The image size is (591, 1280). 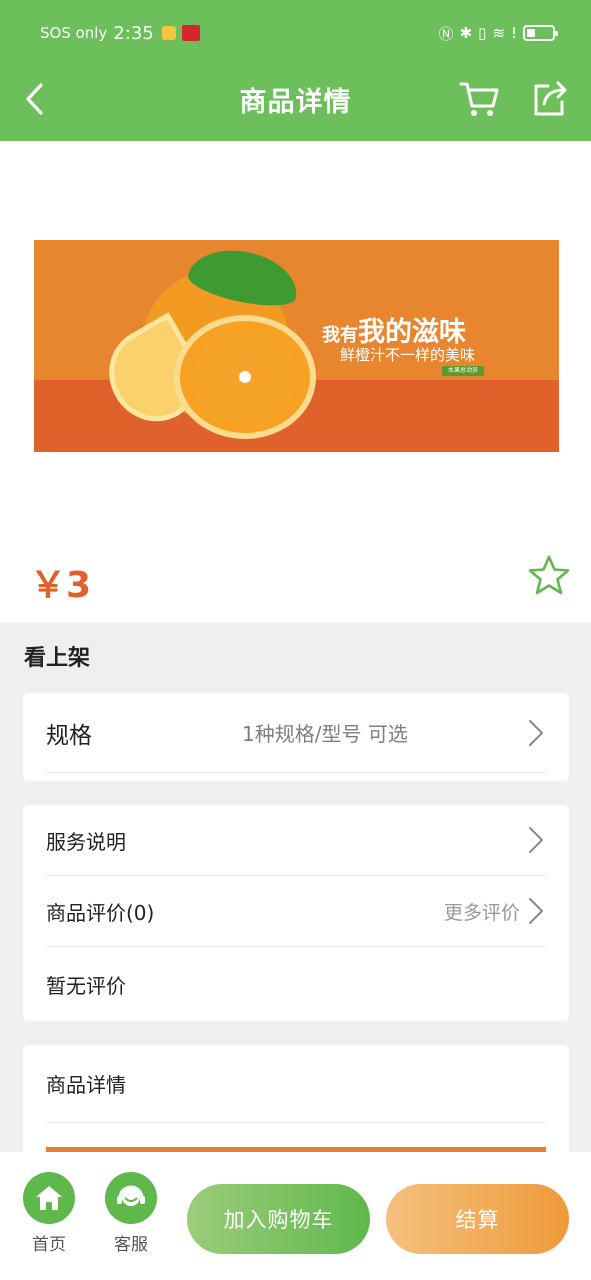 I want to click on spec-card: 规格 1种规格/型号 可选, so click(x=296, y=737).